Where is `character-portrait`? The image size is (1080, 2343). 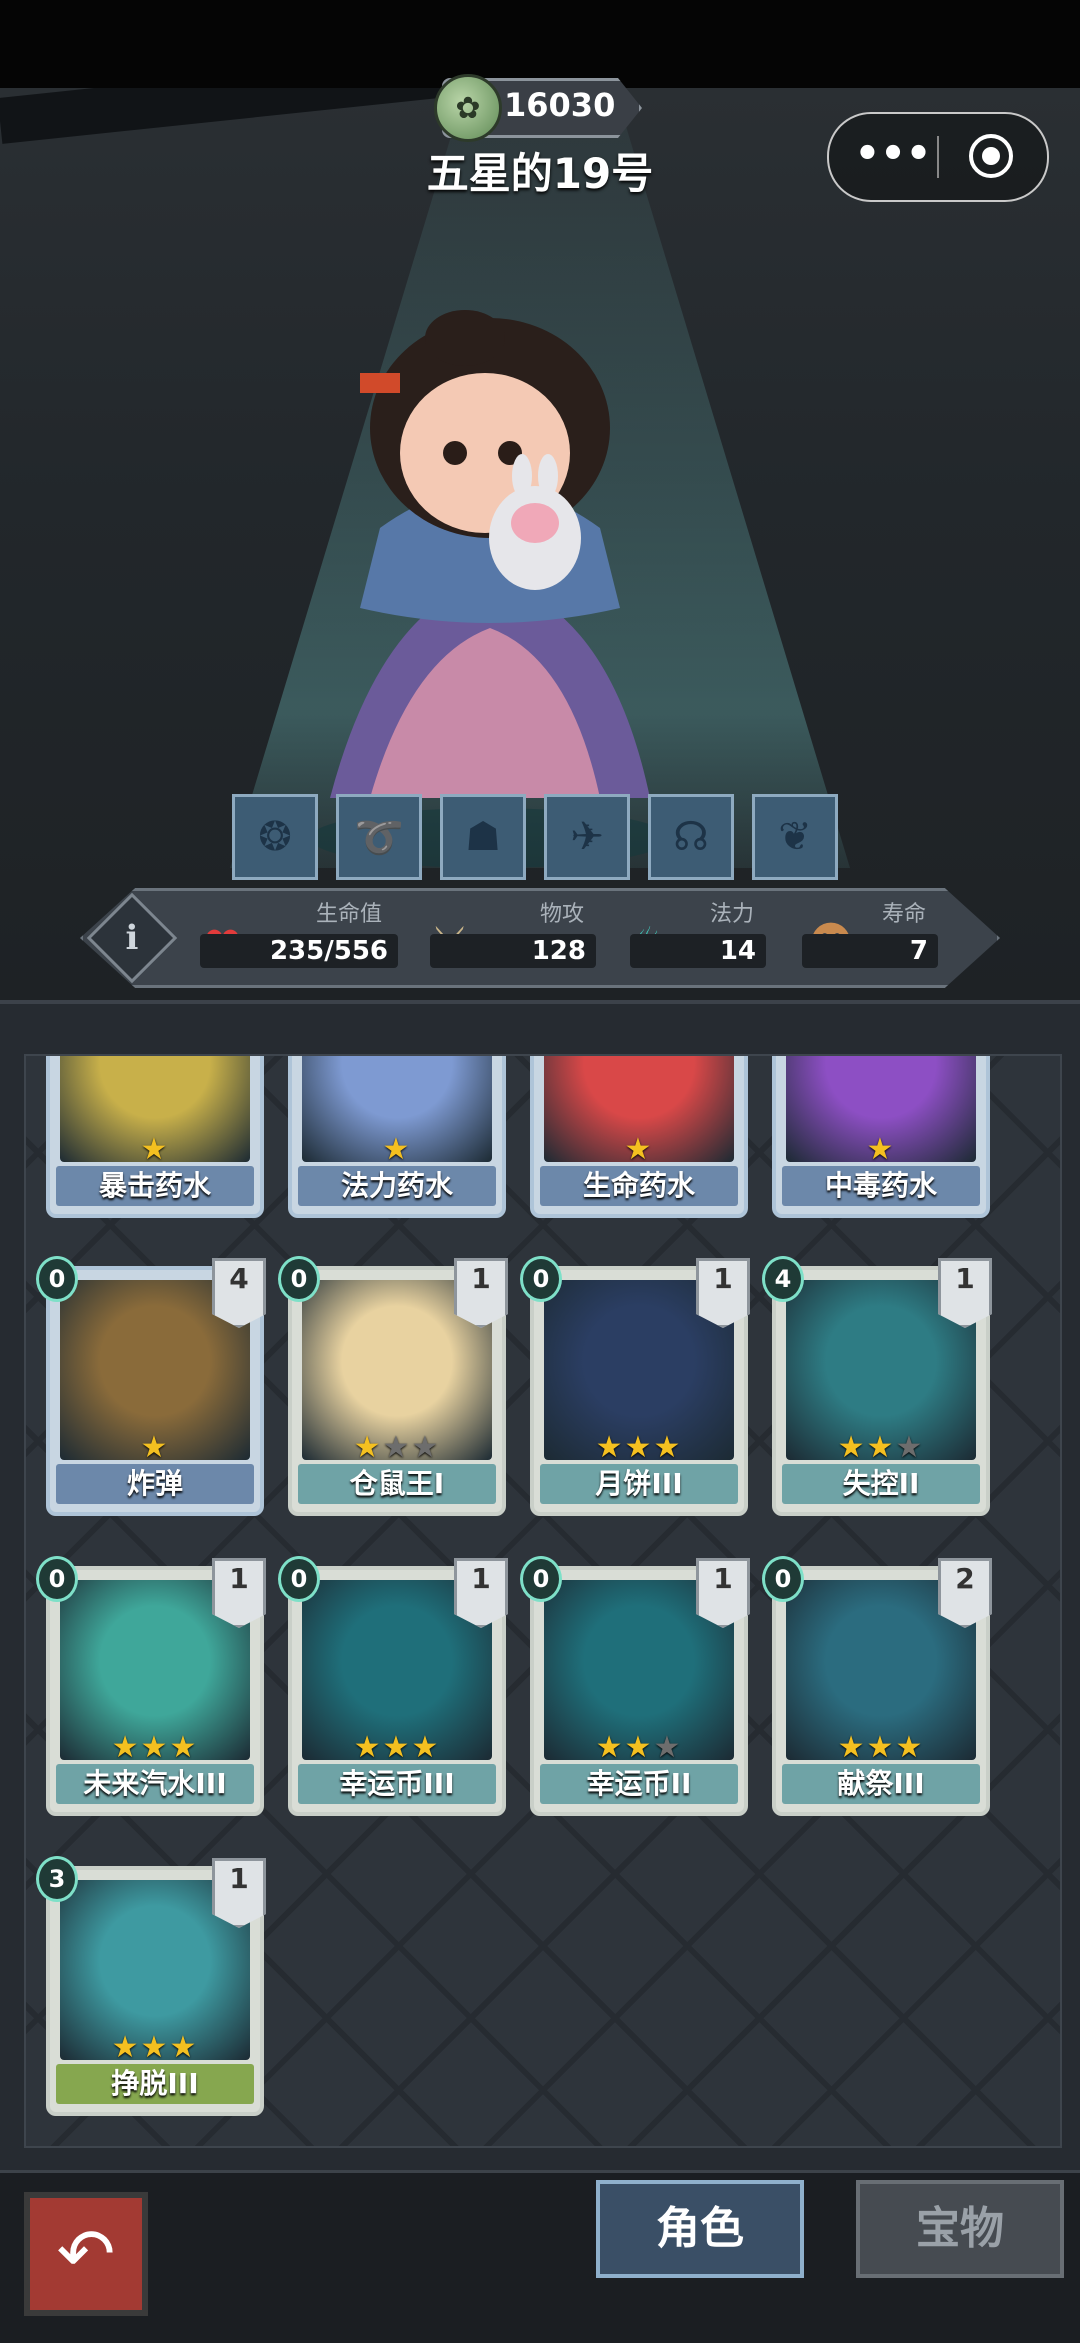 character-portrait is located at coordinates (490, 578).